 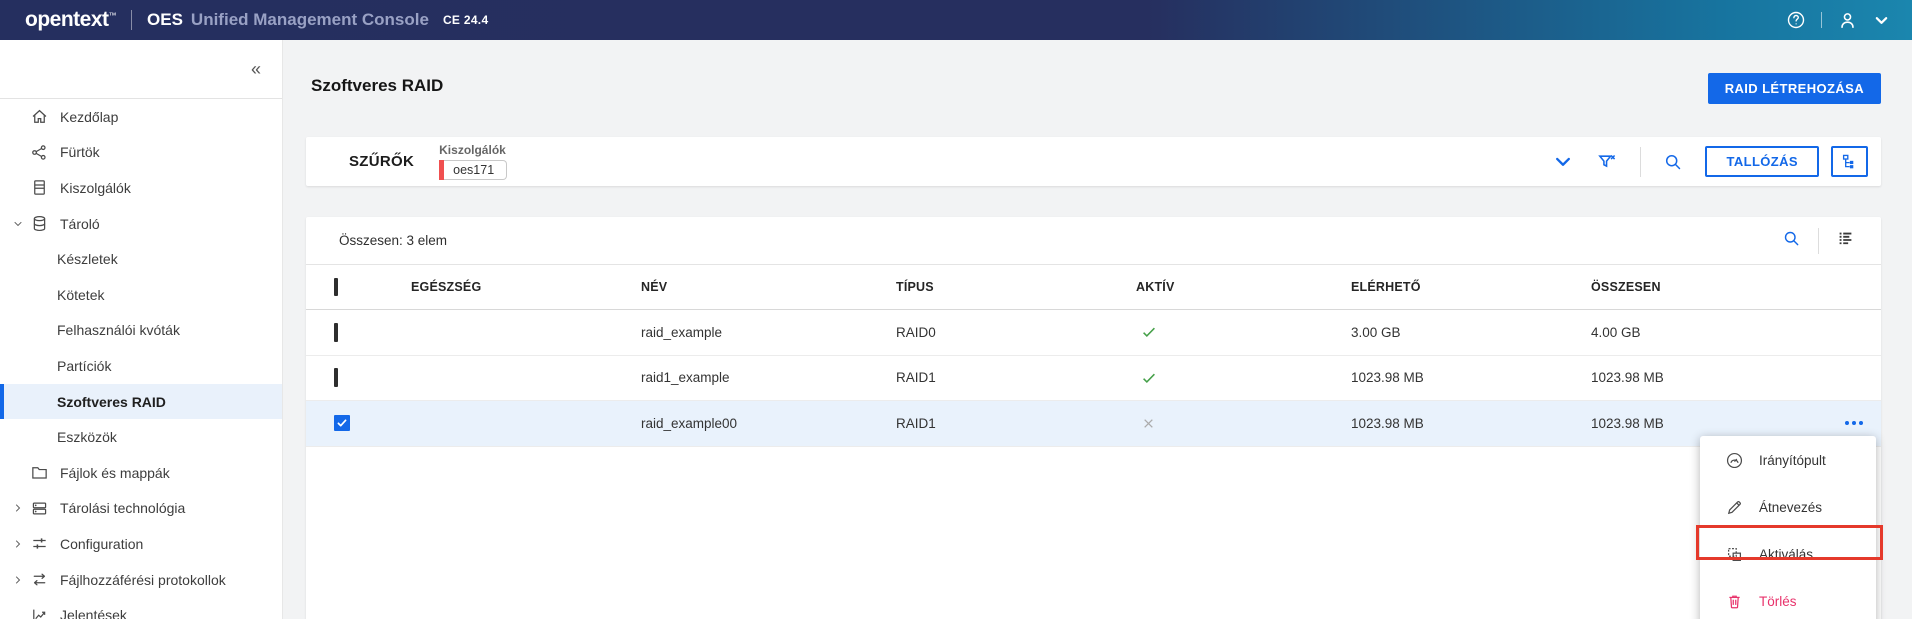 What do you see at coordinates (472, 150) in the screenshot?
I see `filter-group-label: Kiszolgálók` at bounding box center [472, 150].